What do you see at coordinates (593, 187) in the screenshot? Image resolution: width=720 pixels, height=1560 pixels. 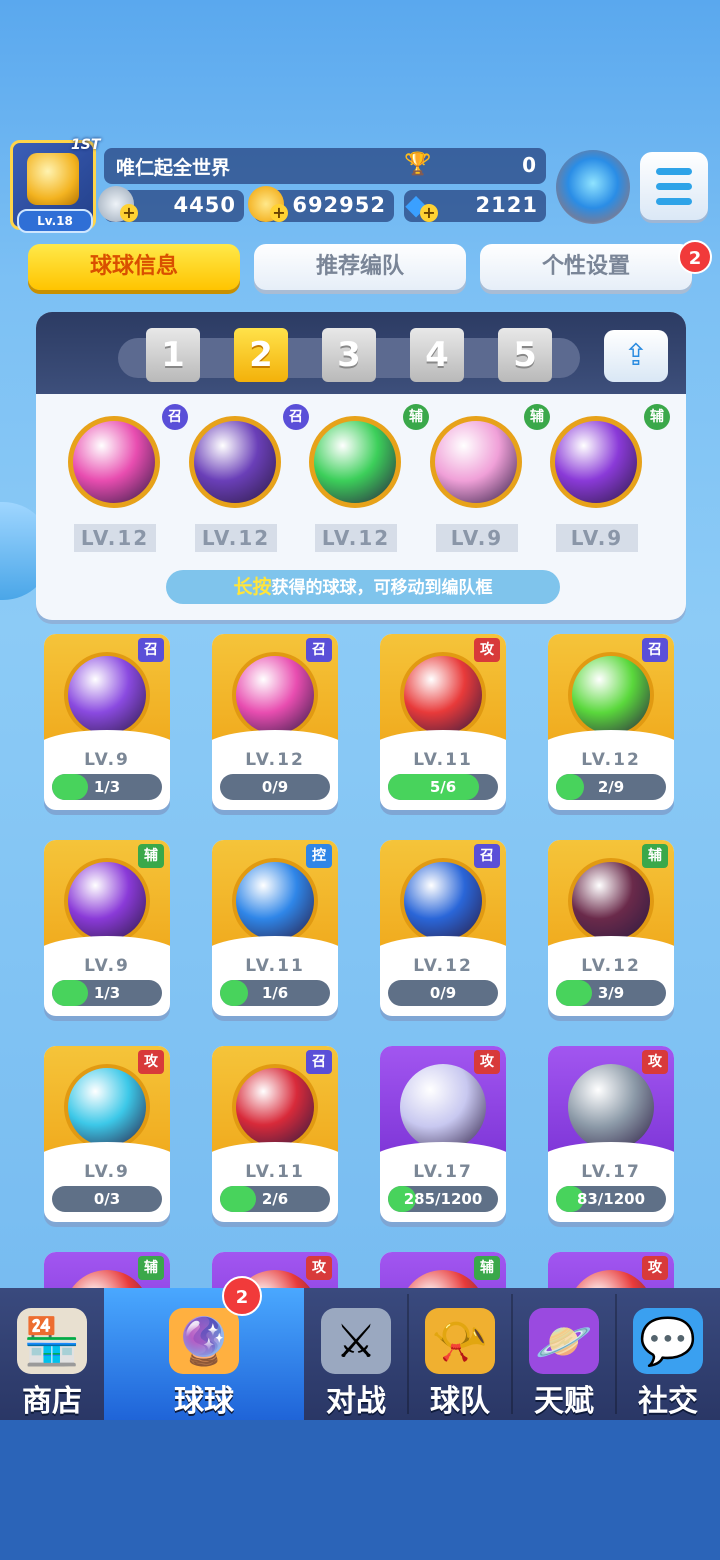 I see `rank-emblem-icon` at bounding box center [593, 187].